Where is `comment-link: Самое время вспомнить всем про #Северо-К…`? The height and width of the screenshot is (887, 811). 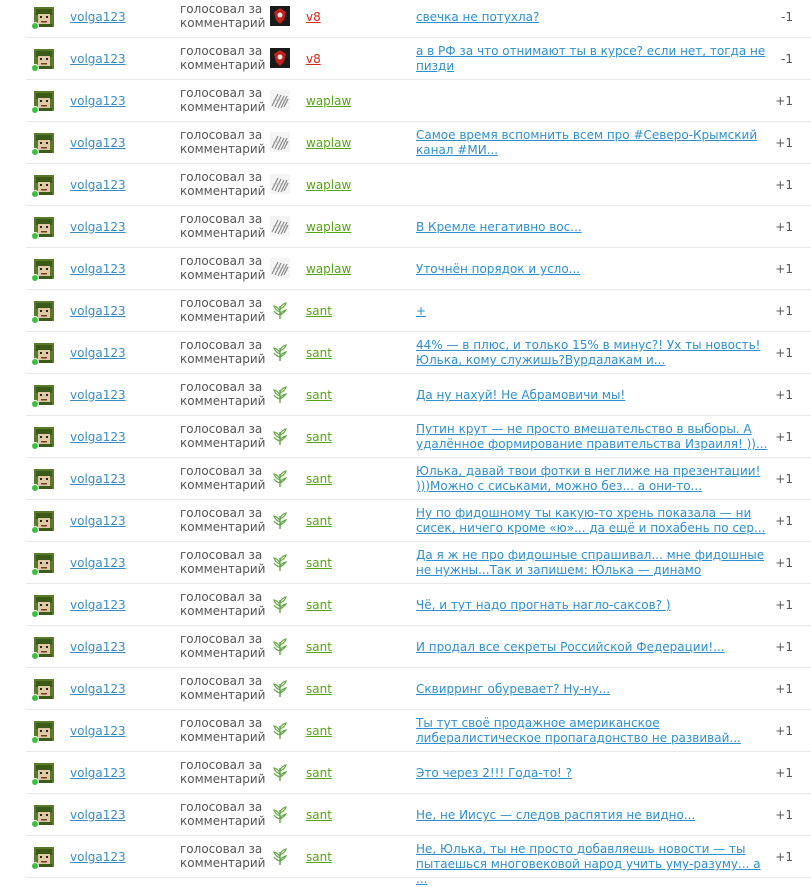 comment-link: Самое время вспомнить всем про #Северо-К… is located at coordinates (593, 143).